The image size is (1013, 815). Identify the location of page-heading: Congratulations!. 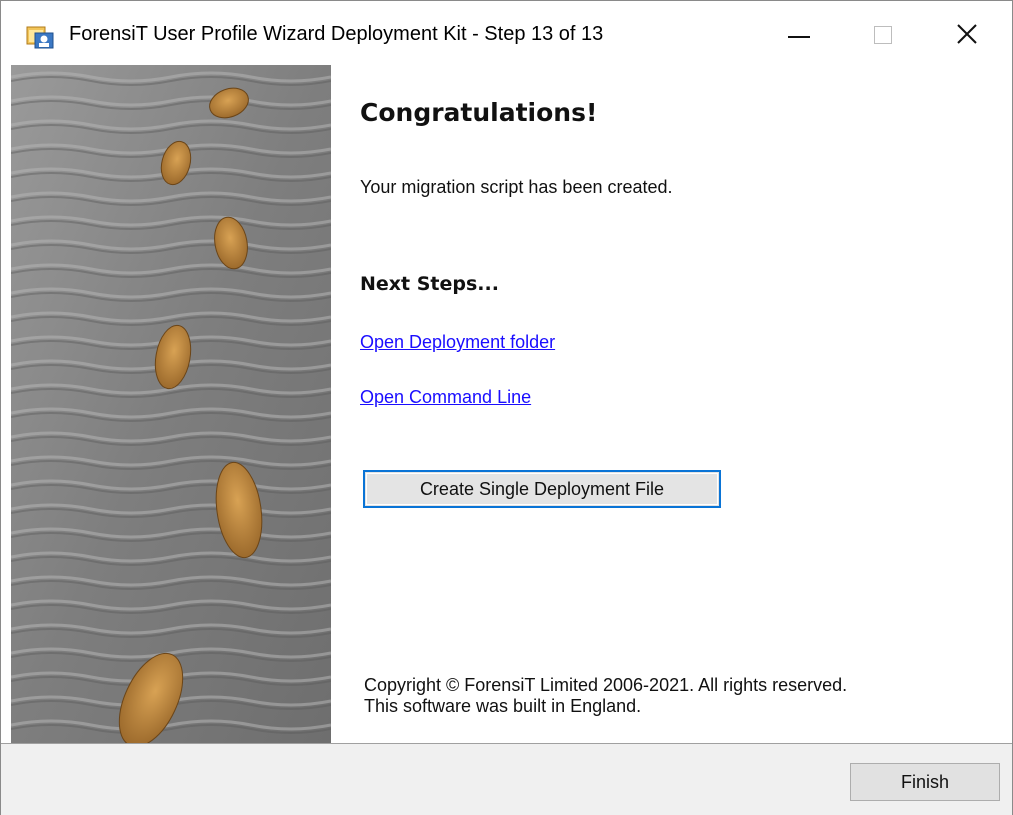
(479, 112).